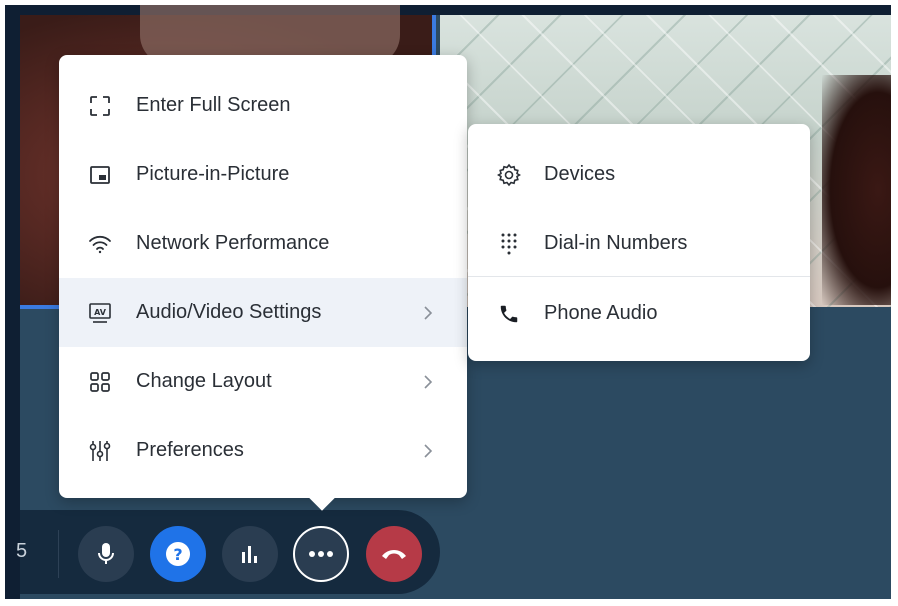 This screenshot has width=898, height=606. I want to click on submenu-item-label: Devices, so click(580, 174).